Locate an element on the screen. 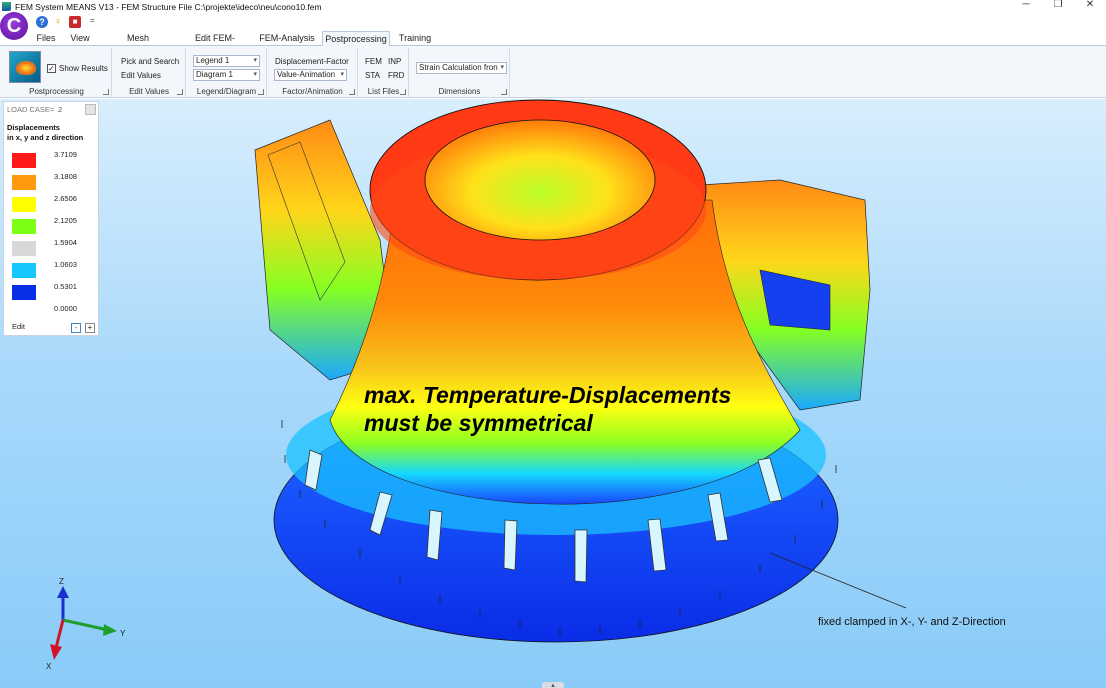  group-caption: Postprocessing is located at coordinates (56, 91).